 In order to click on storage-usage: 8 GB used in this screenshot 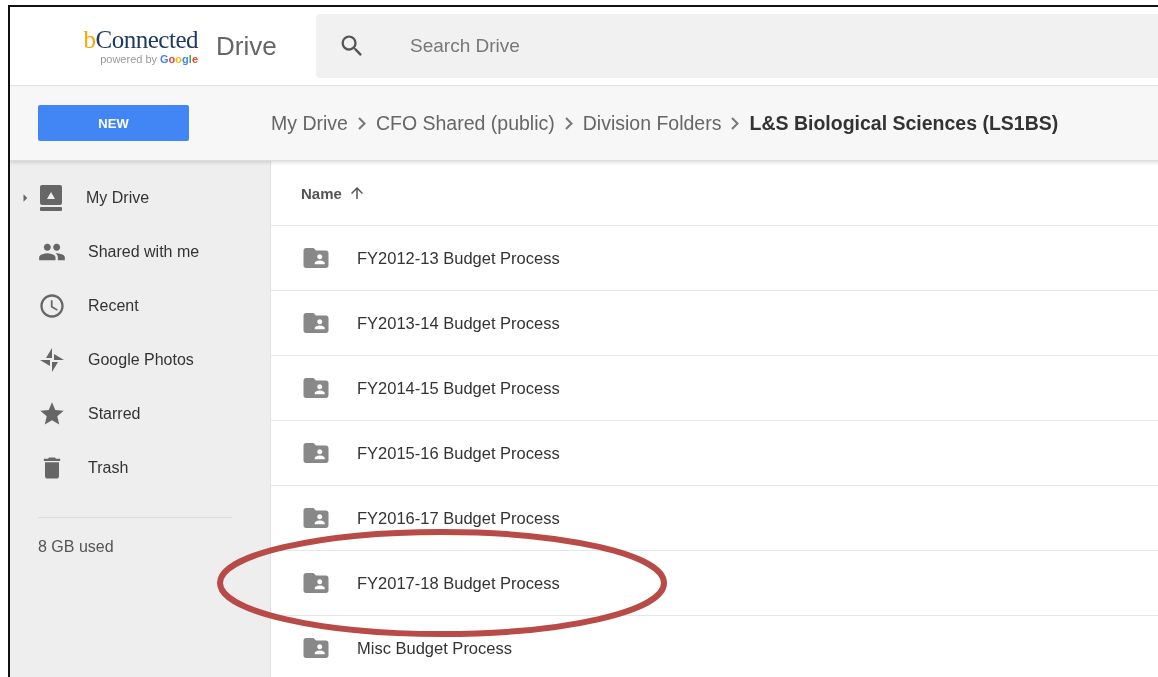, I will do `click(76, 547)`.